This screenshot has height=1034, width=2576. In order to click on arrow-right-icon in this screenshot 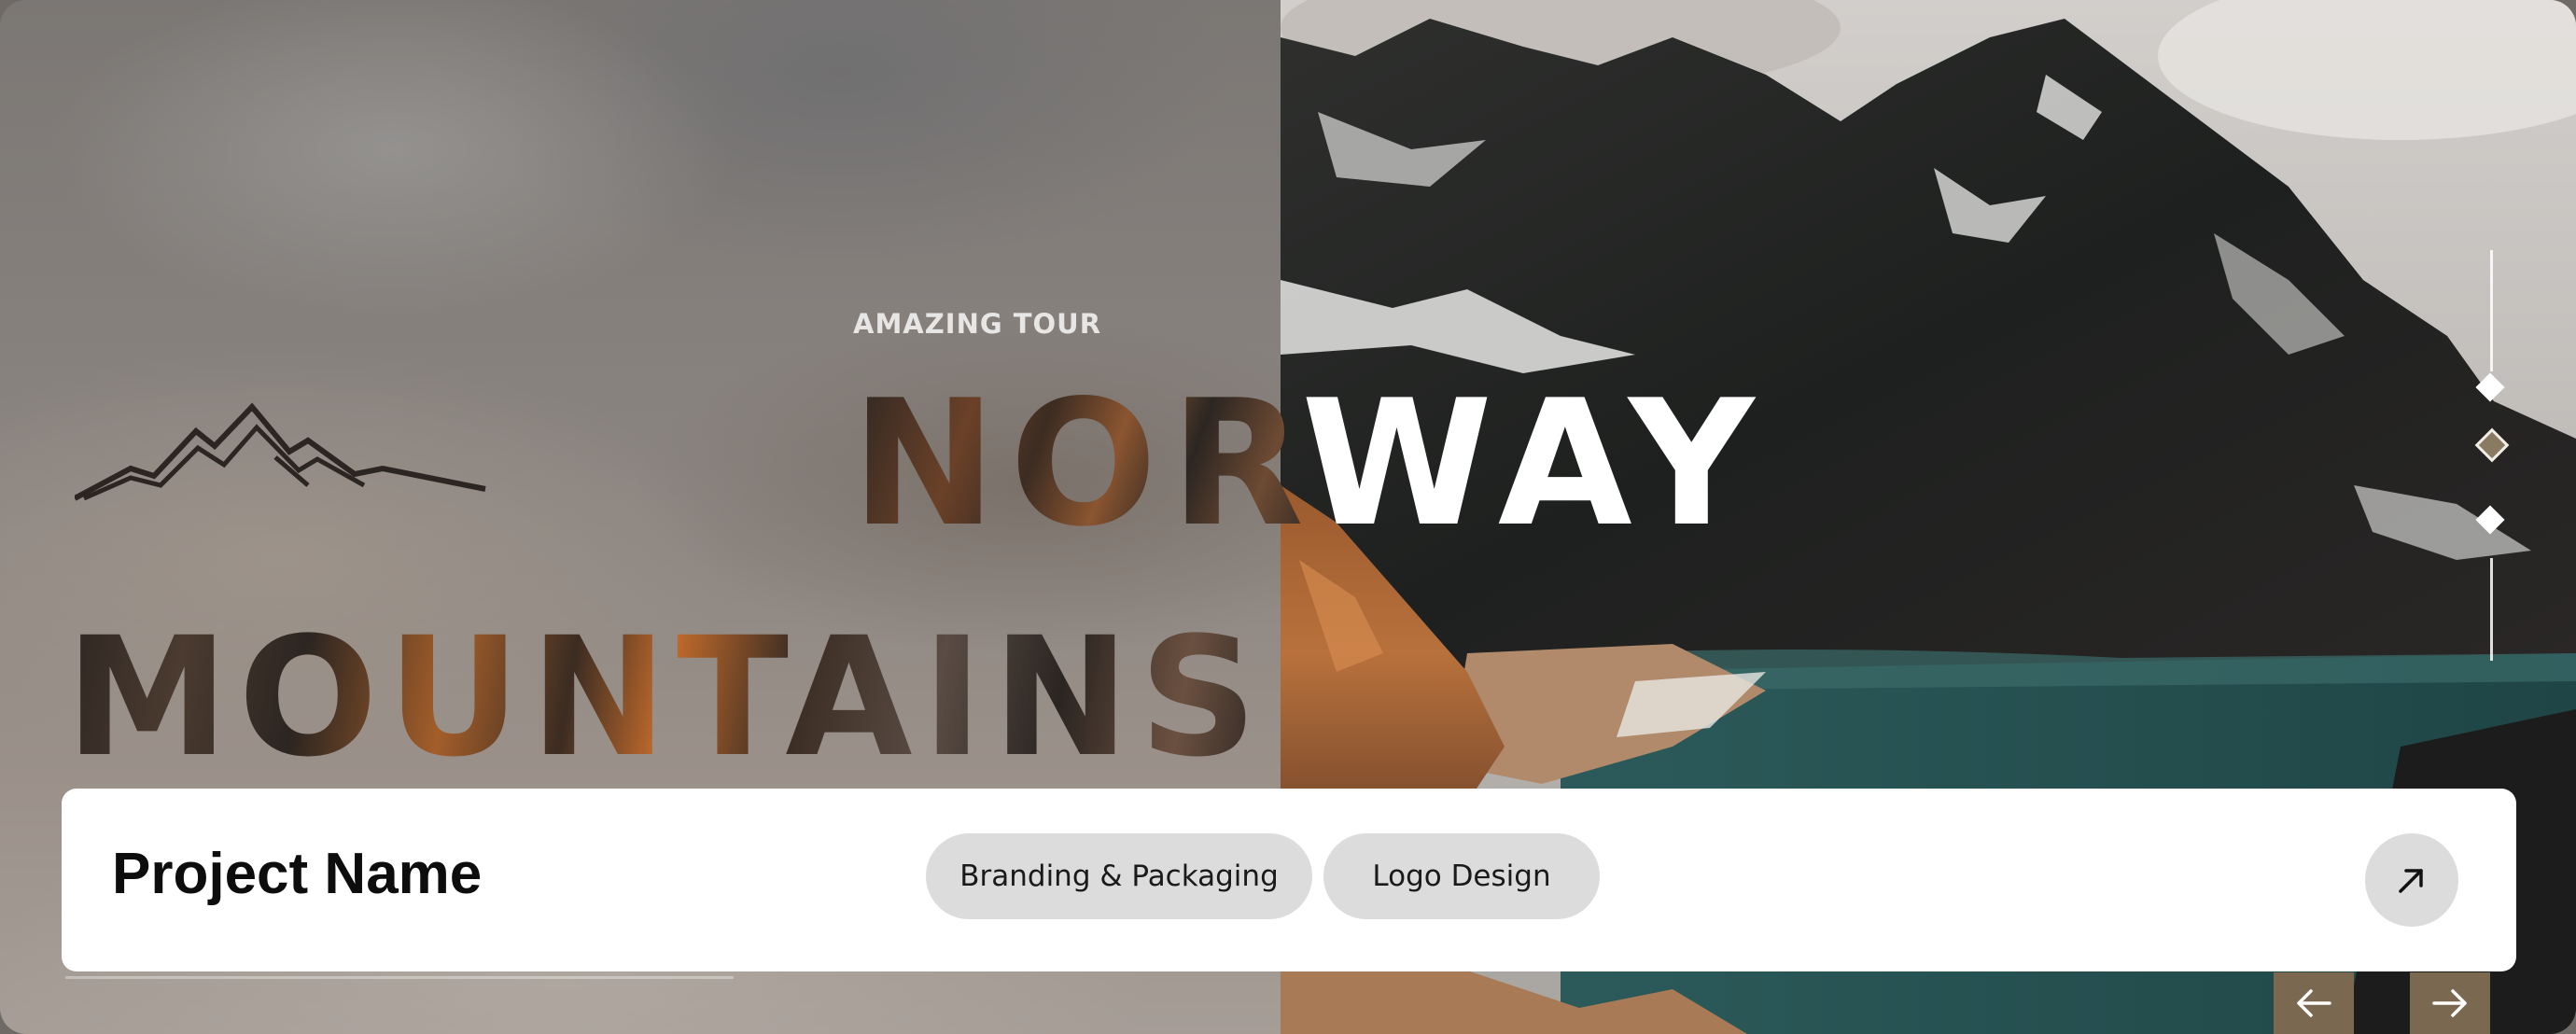, I will do `click(2449, 1003)`.